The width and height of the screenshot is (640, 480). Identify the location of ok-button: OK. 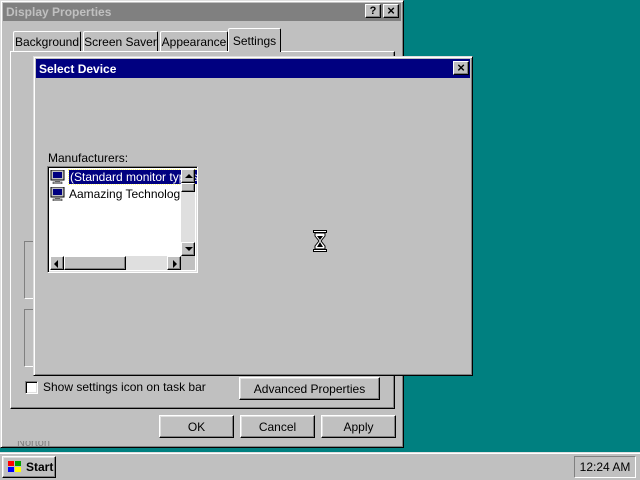
(196, 426).